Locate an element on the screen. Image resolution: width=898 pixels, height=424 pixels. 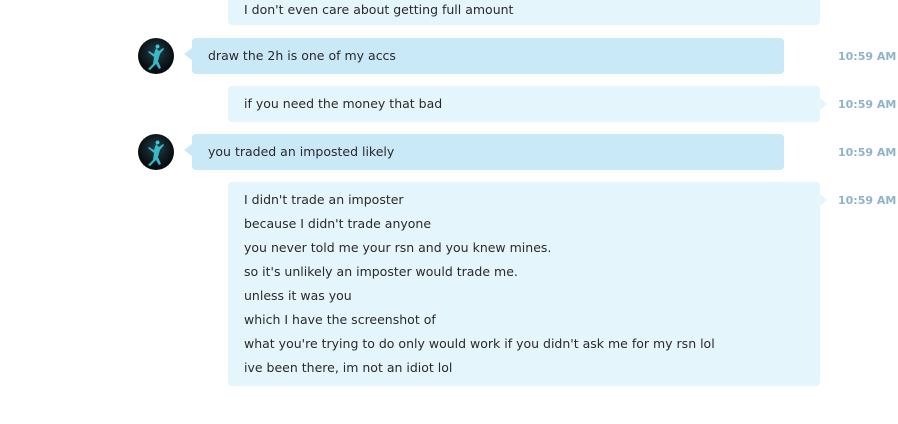
message-line: if you need the money that bad is located at coordinates (343, 103).